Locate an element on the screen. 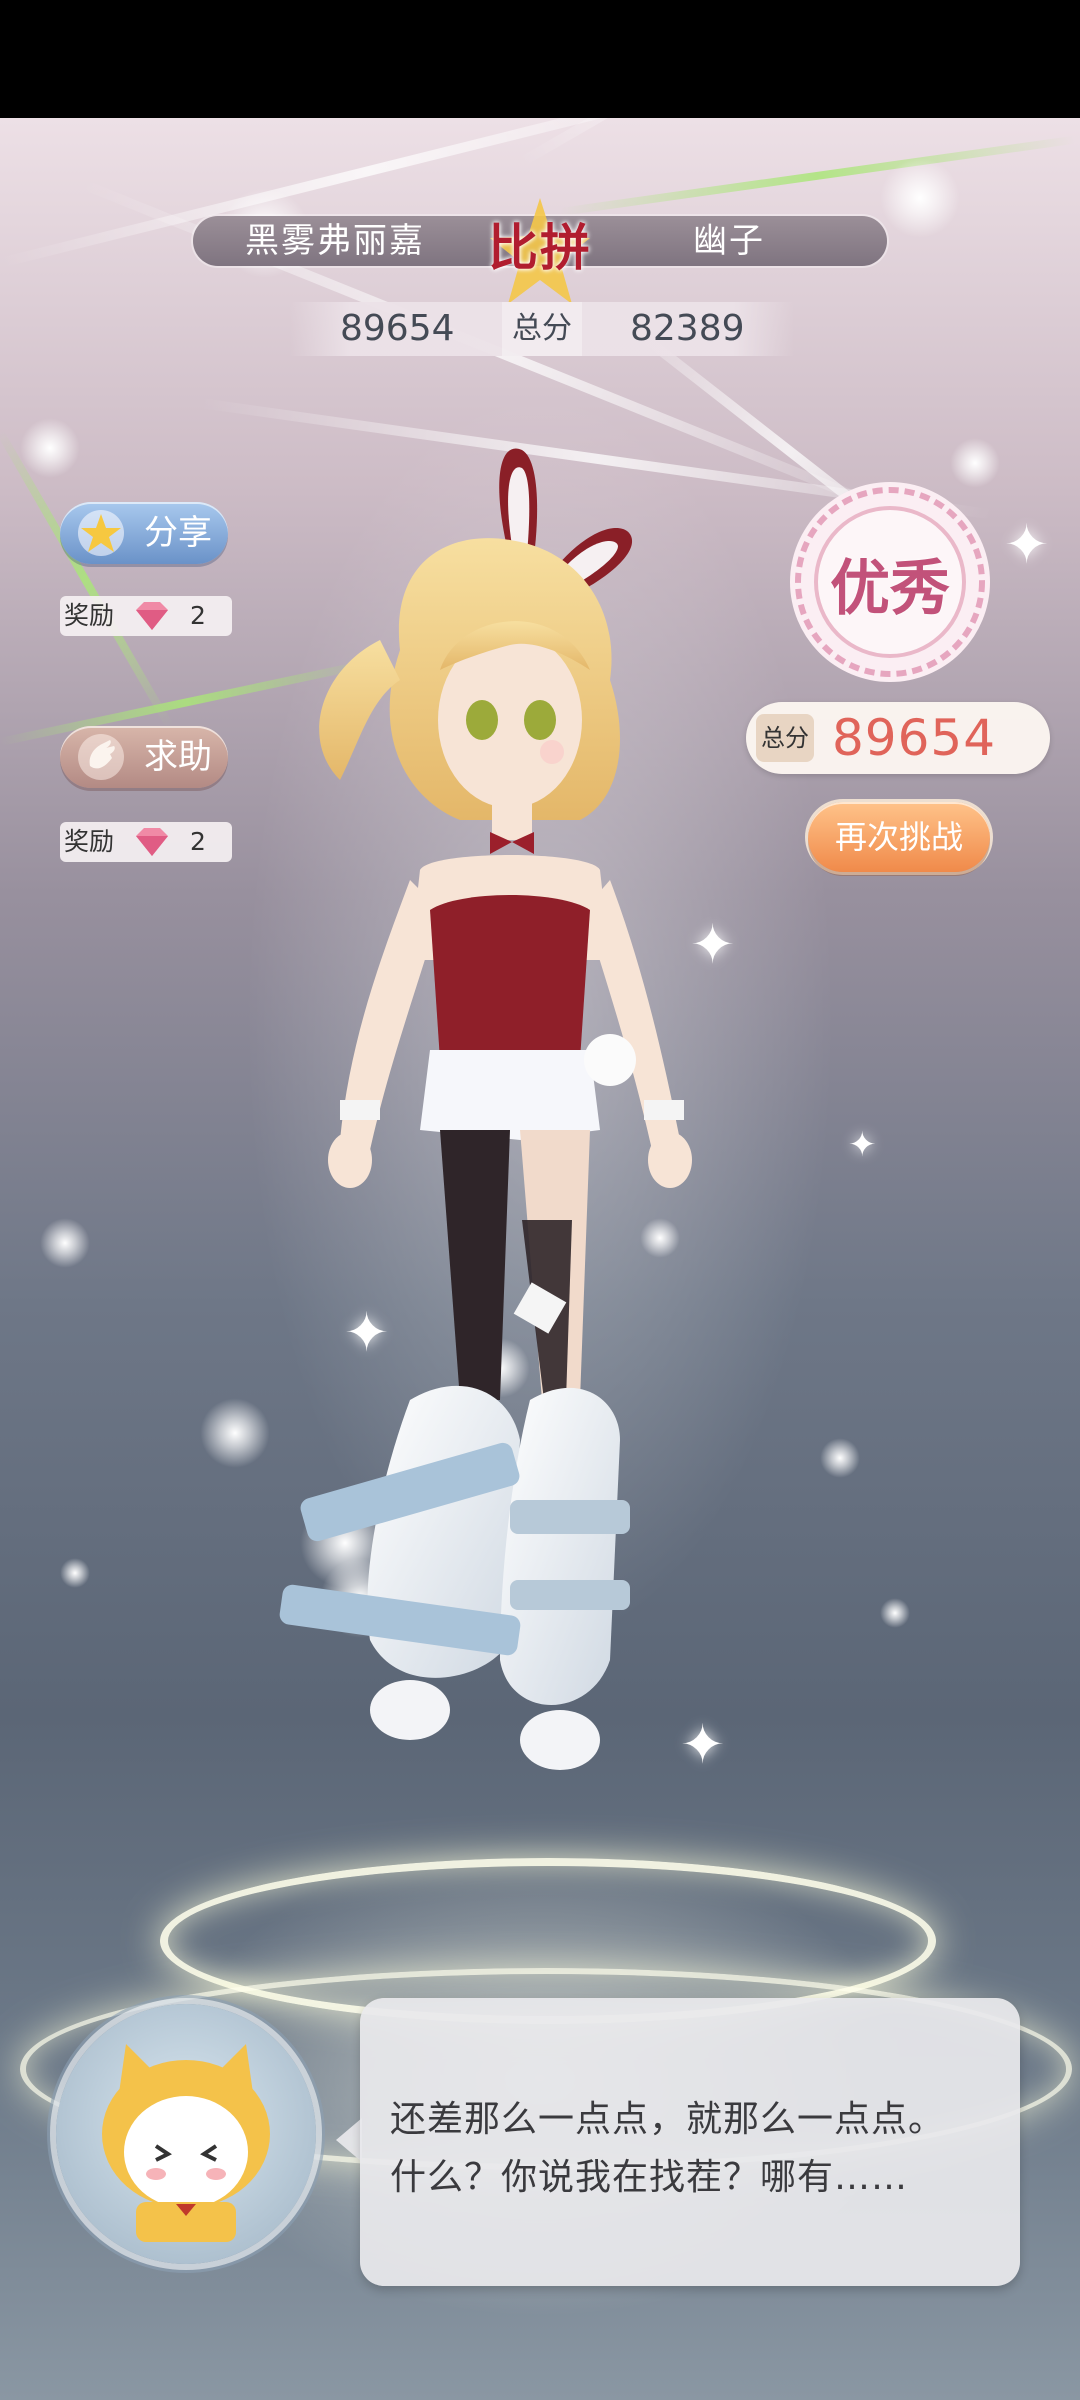 The width and height of the screenshot is (1080, 2400). dialog-tail is located at coordinates (349, 2140).